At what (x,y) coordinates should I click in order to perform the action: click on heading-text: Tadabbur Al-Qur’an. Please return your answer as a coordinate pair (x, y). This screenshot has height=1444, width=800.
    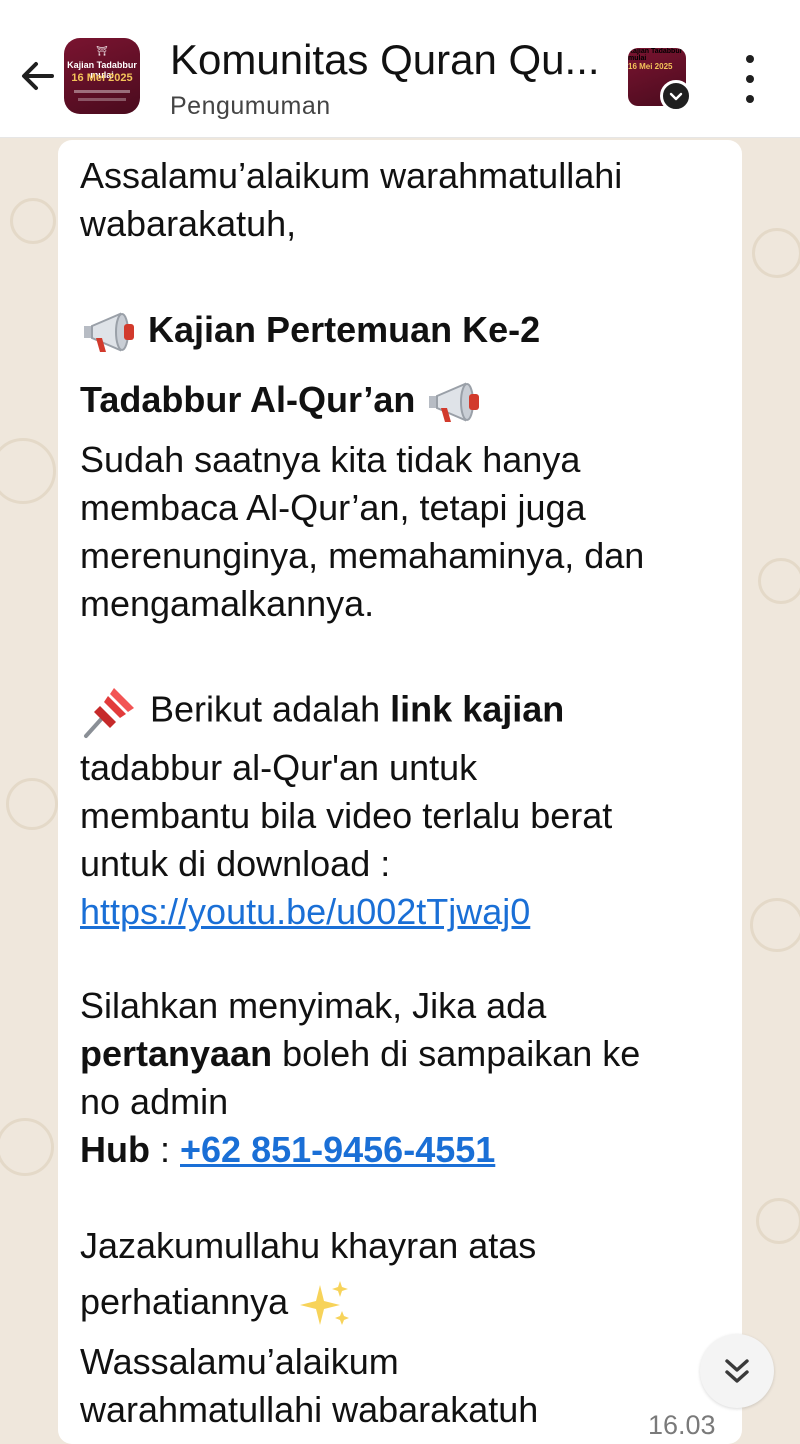
    Looking at the image, I should click on (248, 399).